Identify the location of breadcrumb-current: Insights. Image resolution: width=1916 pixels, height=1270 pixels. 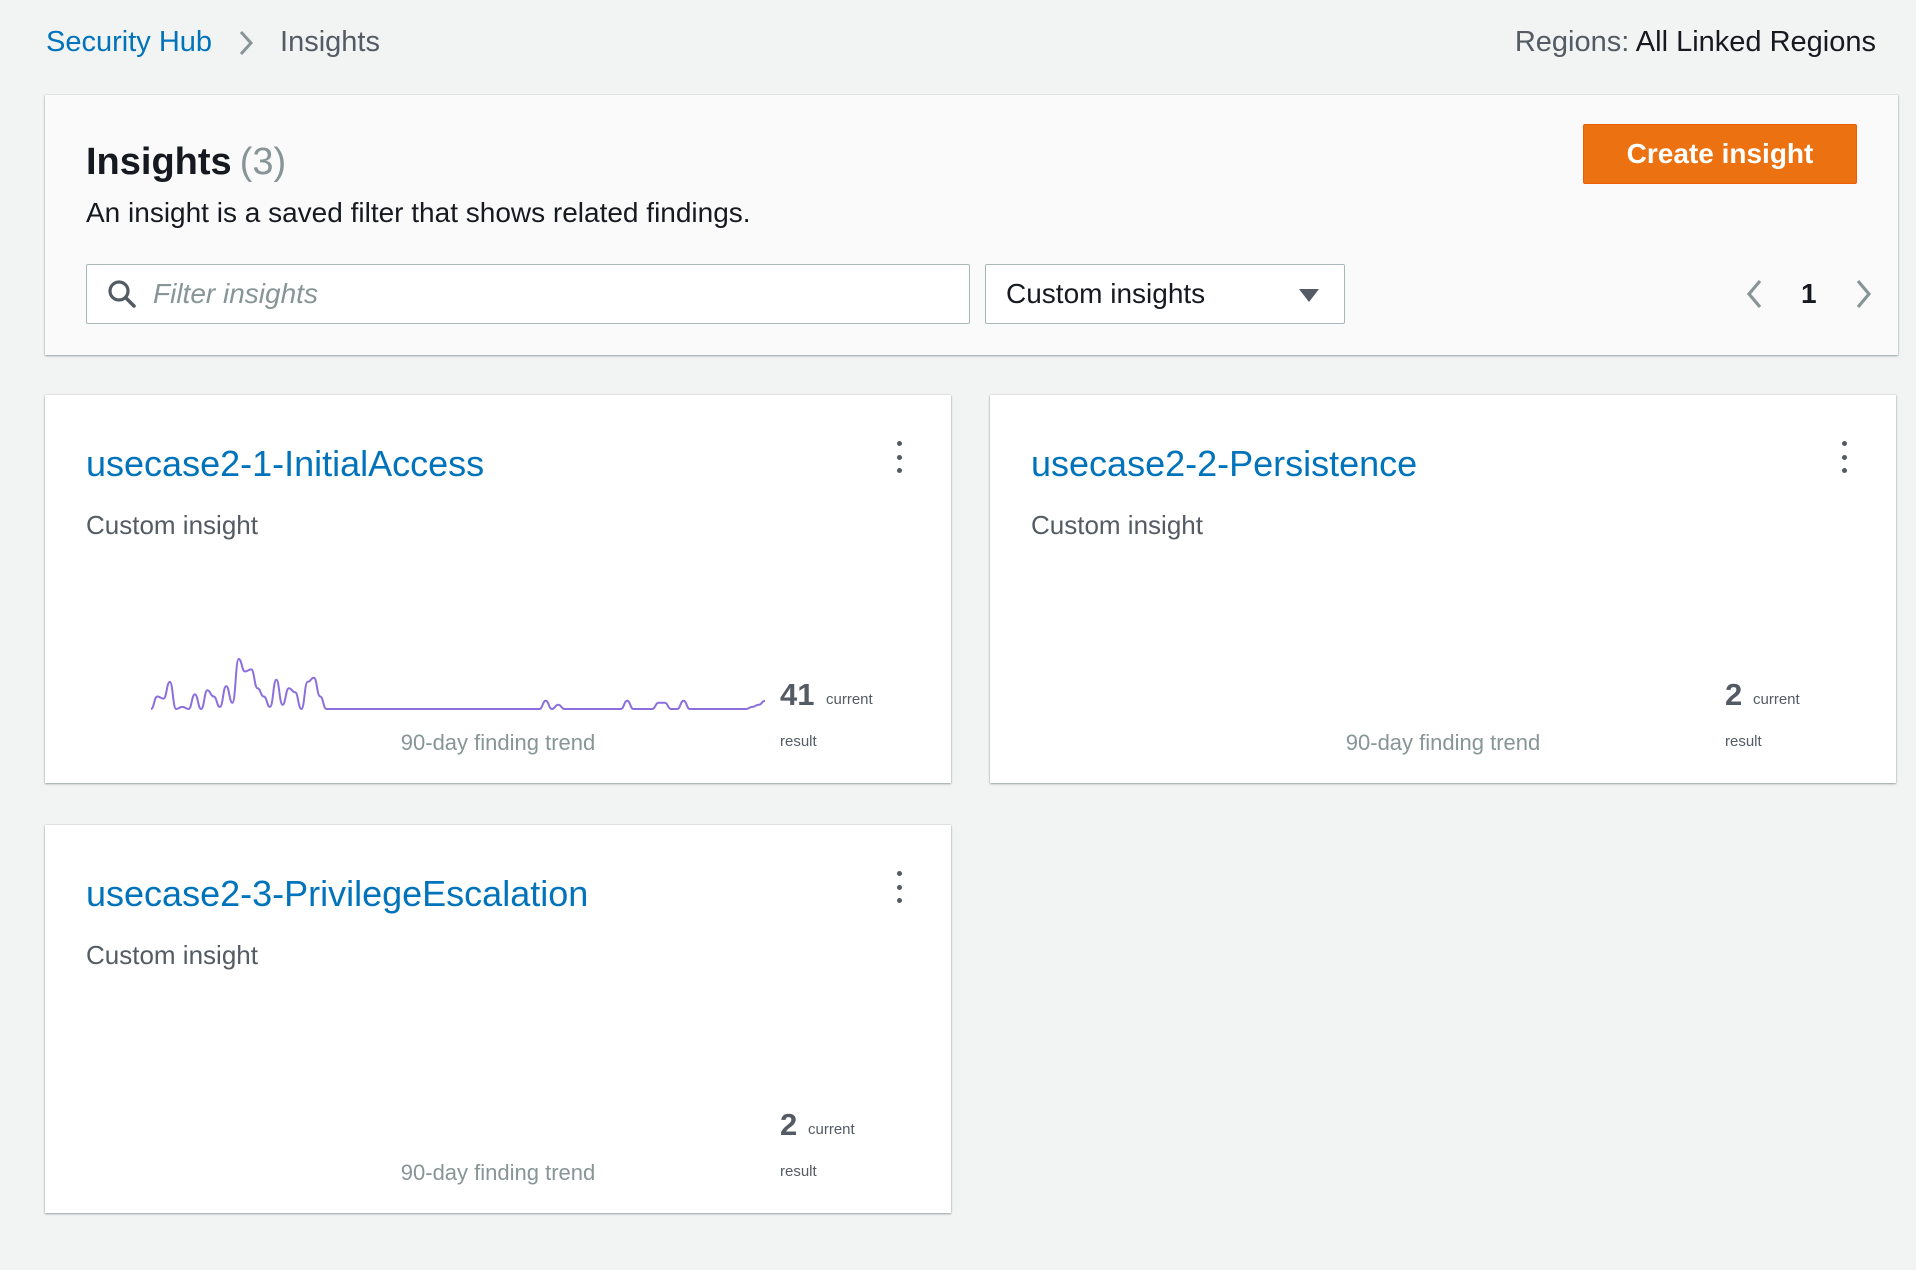
(330, 42).